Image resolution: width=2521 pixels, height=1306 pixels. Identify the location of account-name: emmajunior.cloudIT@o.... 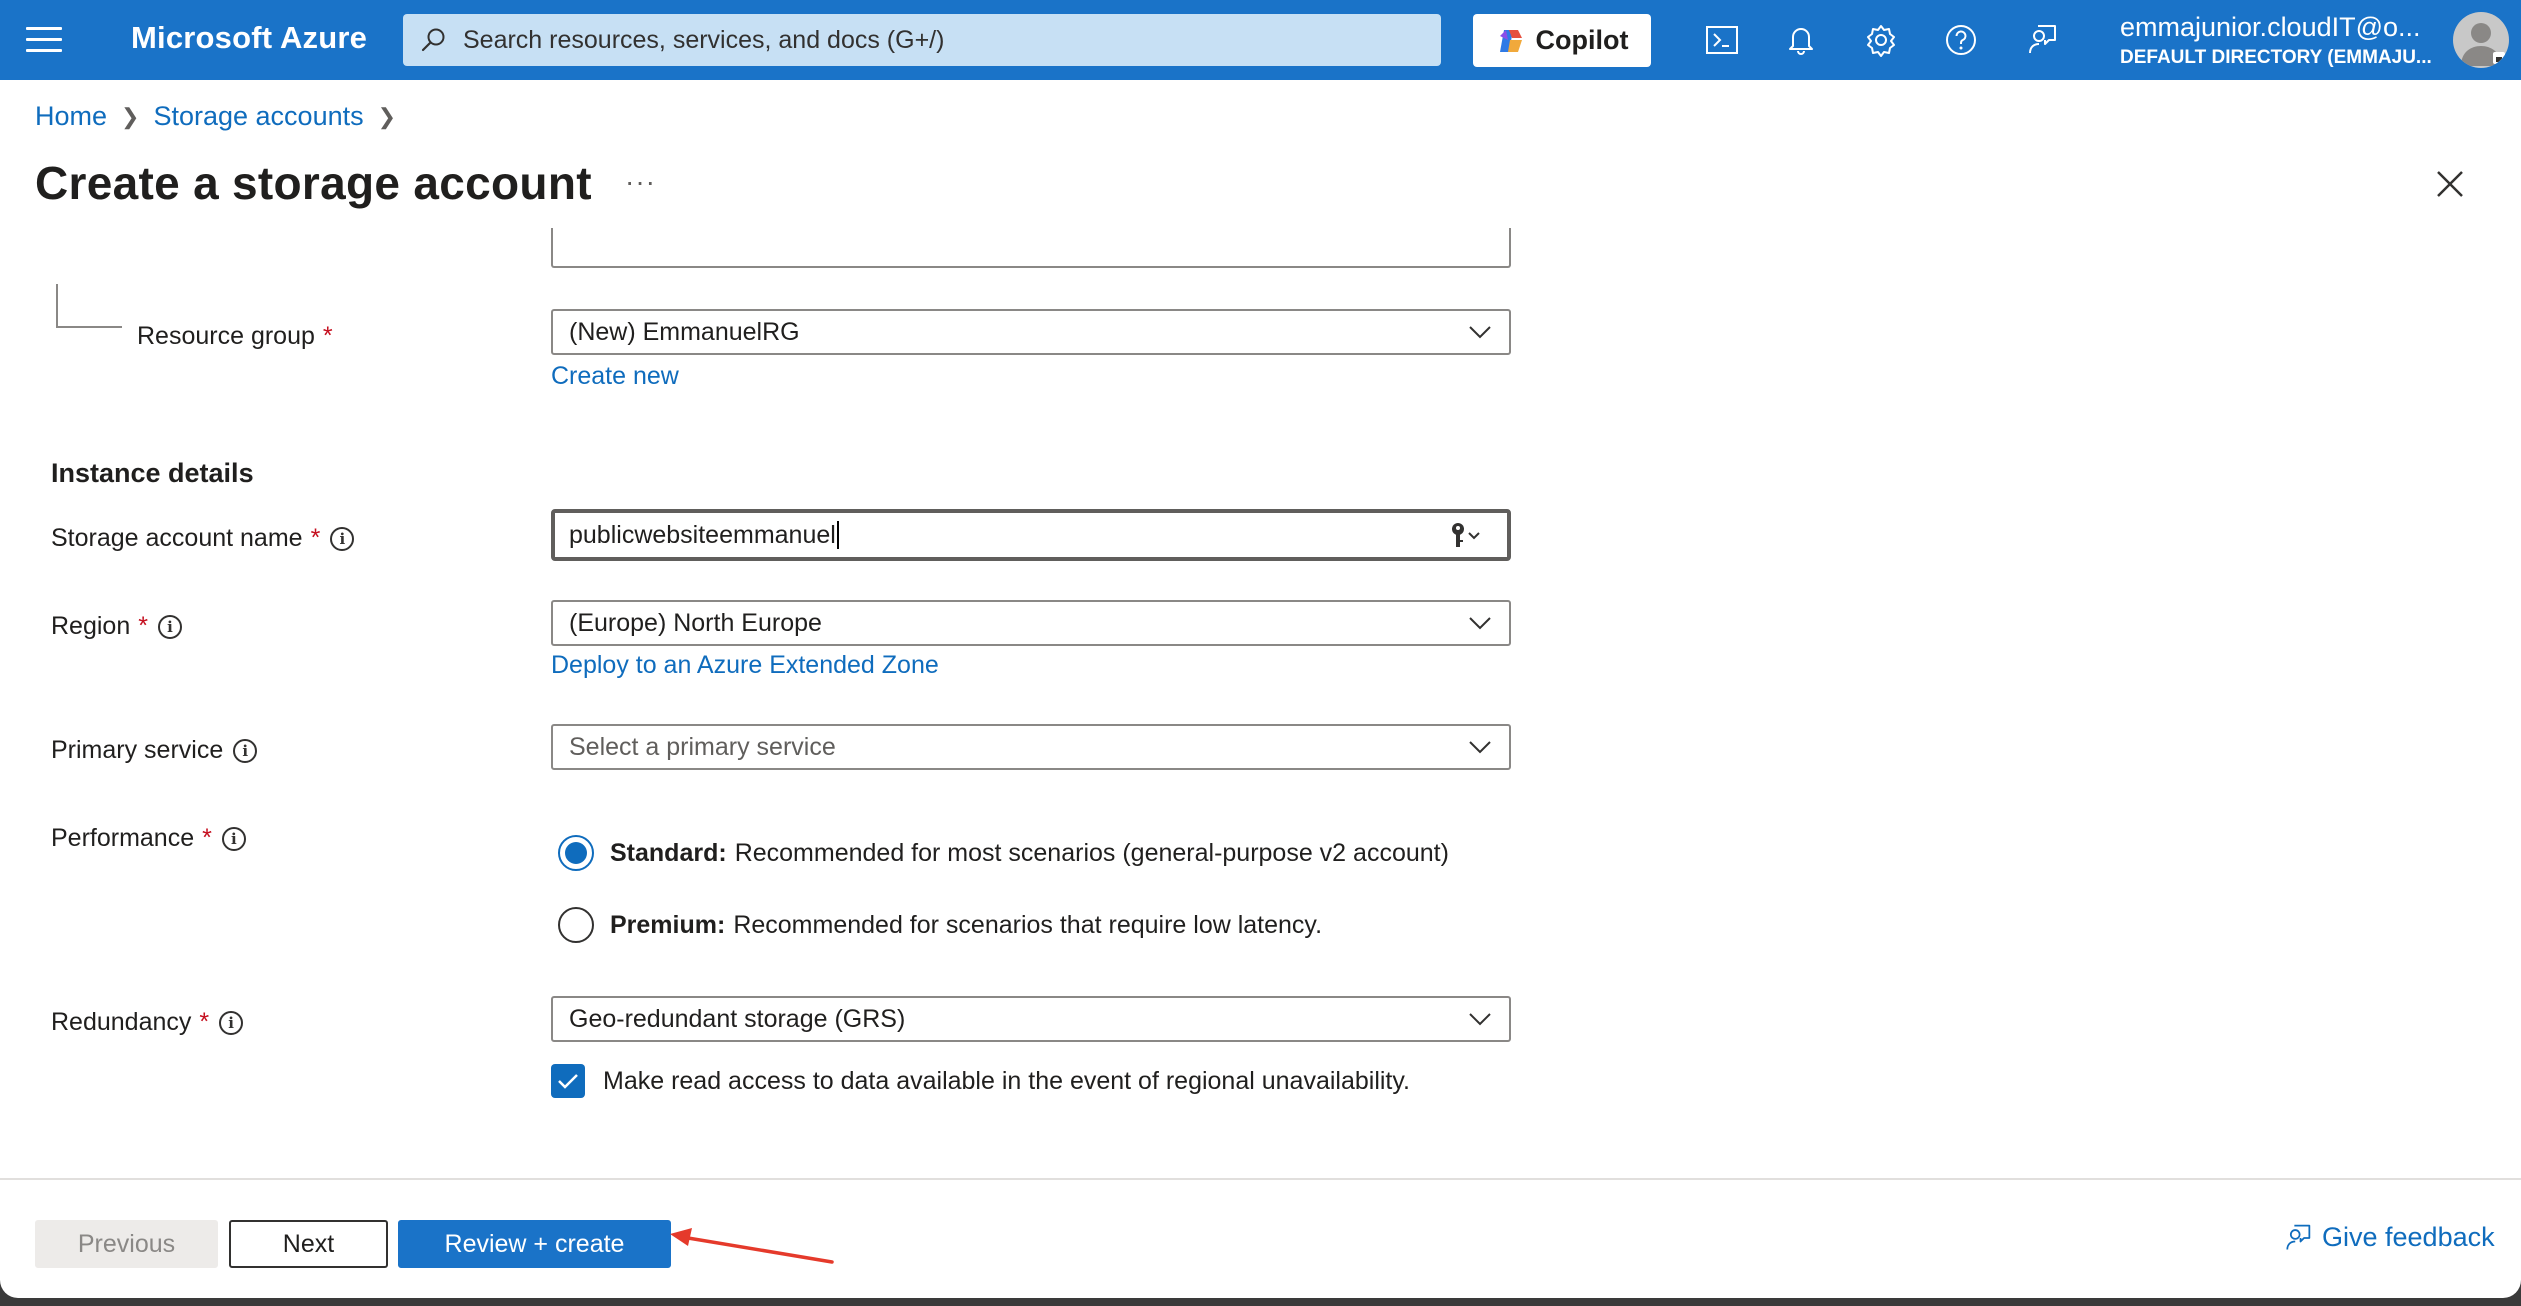
(2270, 27).